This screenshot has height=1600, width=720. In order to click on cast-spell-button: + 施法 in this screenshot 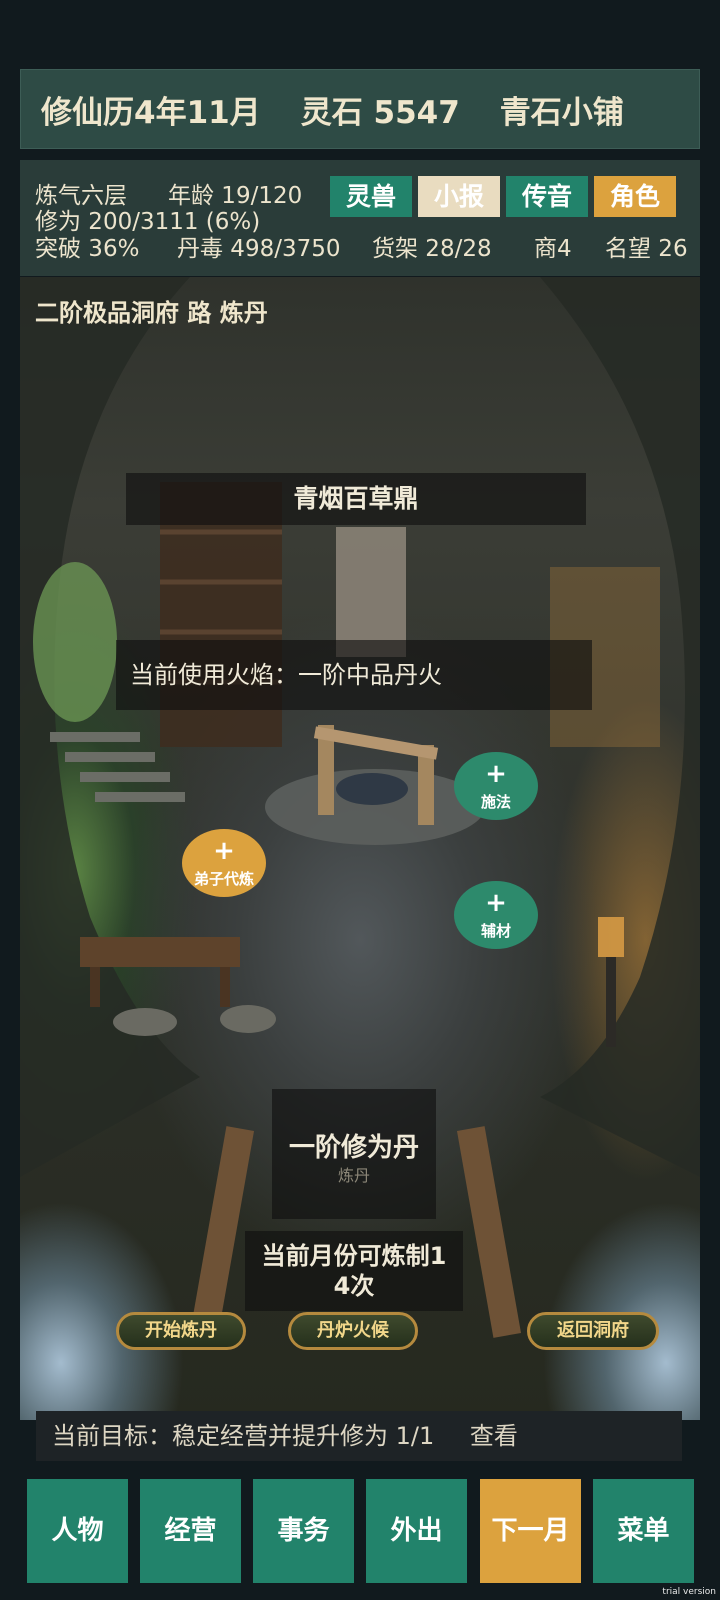, I will do `click(496, 786)`.